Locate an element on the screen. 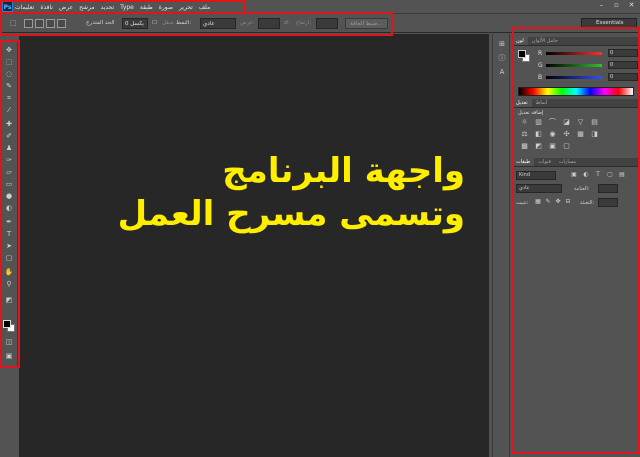 The height and width of the screenshot is (457, 640). hand-icon: ✋ is located at coordinates (9, 272).